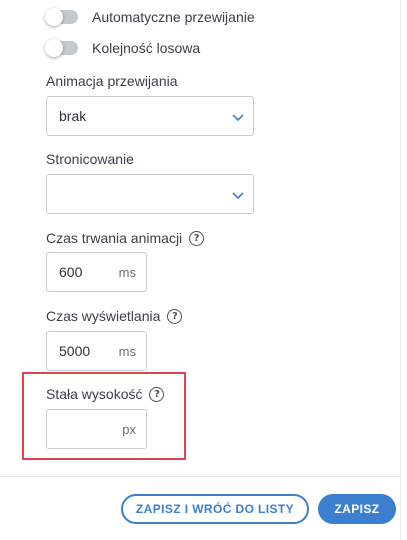  What do you see at coordinates (96, 272) in the screenshot?
I see `animation-duration-input: 600 ms` at bounding box center [96, 272].